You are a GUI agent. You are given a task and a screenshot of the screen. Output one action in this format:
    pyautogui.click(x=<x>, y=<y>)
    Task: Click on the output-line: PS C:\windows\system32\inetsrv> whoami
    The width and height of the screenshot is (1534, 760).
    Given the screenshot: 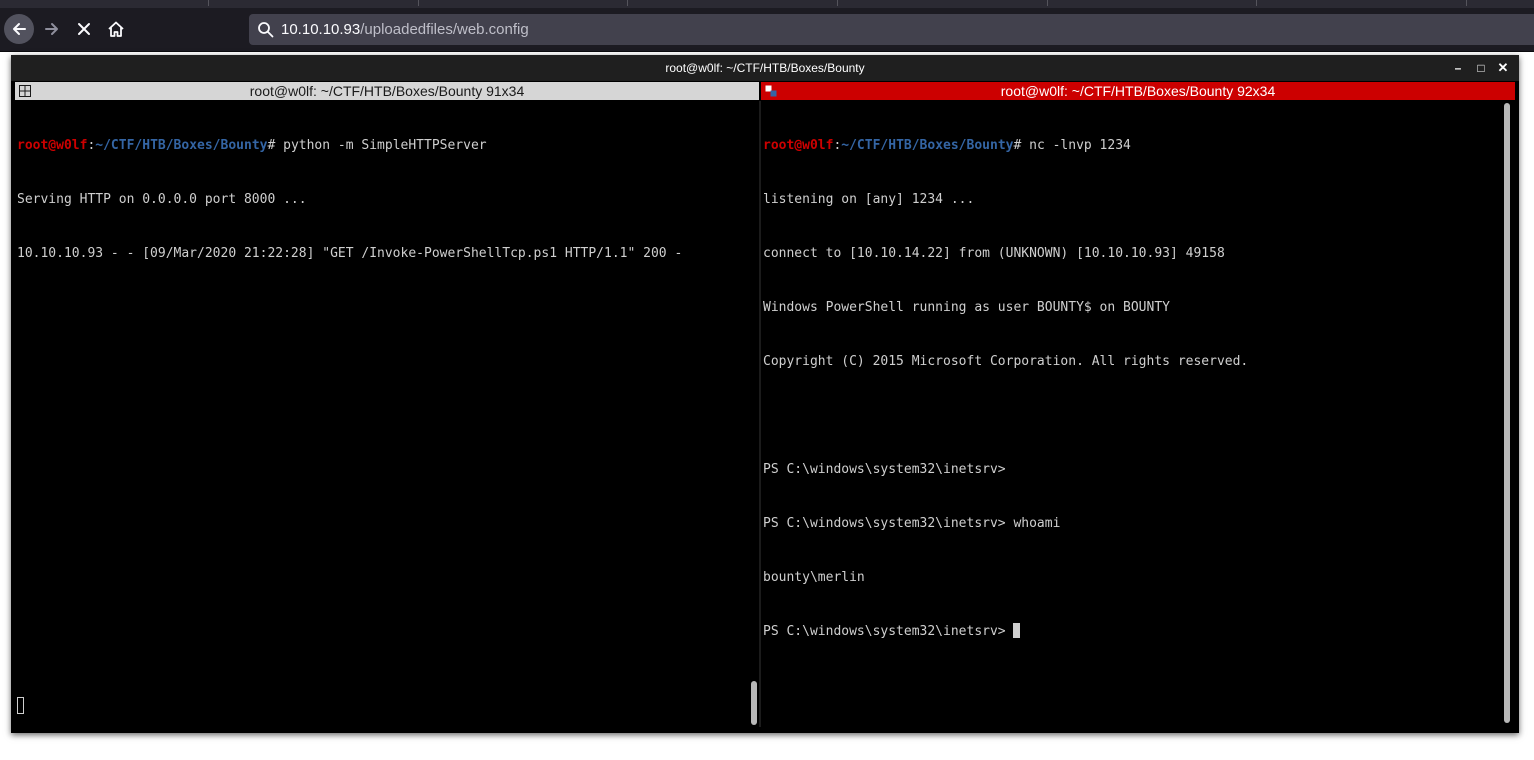 What is the action you would take?
    pyautogui.click(x=912, y=523)
    